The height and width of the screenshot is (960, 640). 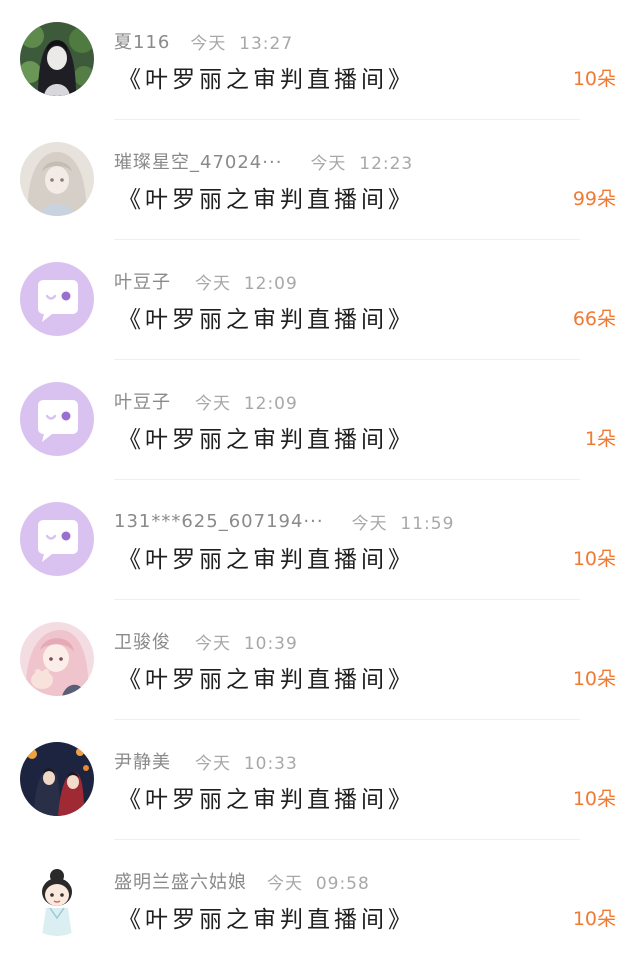 What do you see at coordinates (318, 883) in the screenshot?
I see `timestamp: 今天 09:58` at bounding box center [318, 883].